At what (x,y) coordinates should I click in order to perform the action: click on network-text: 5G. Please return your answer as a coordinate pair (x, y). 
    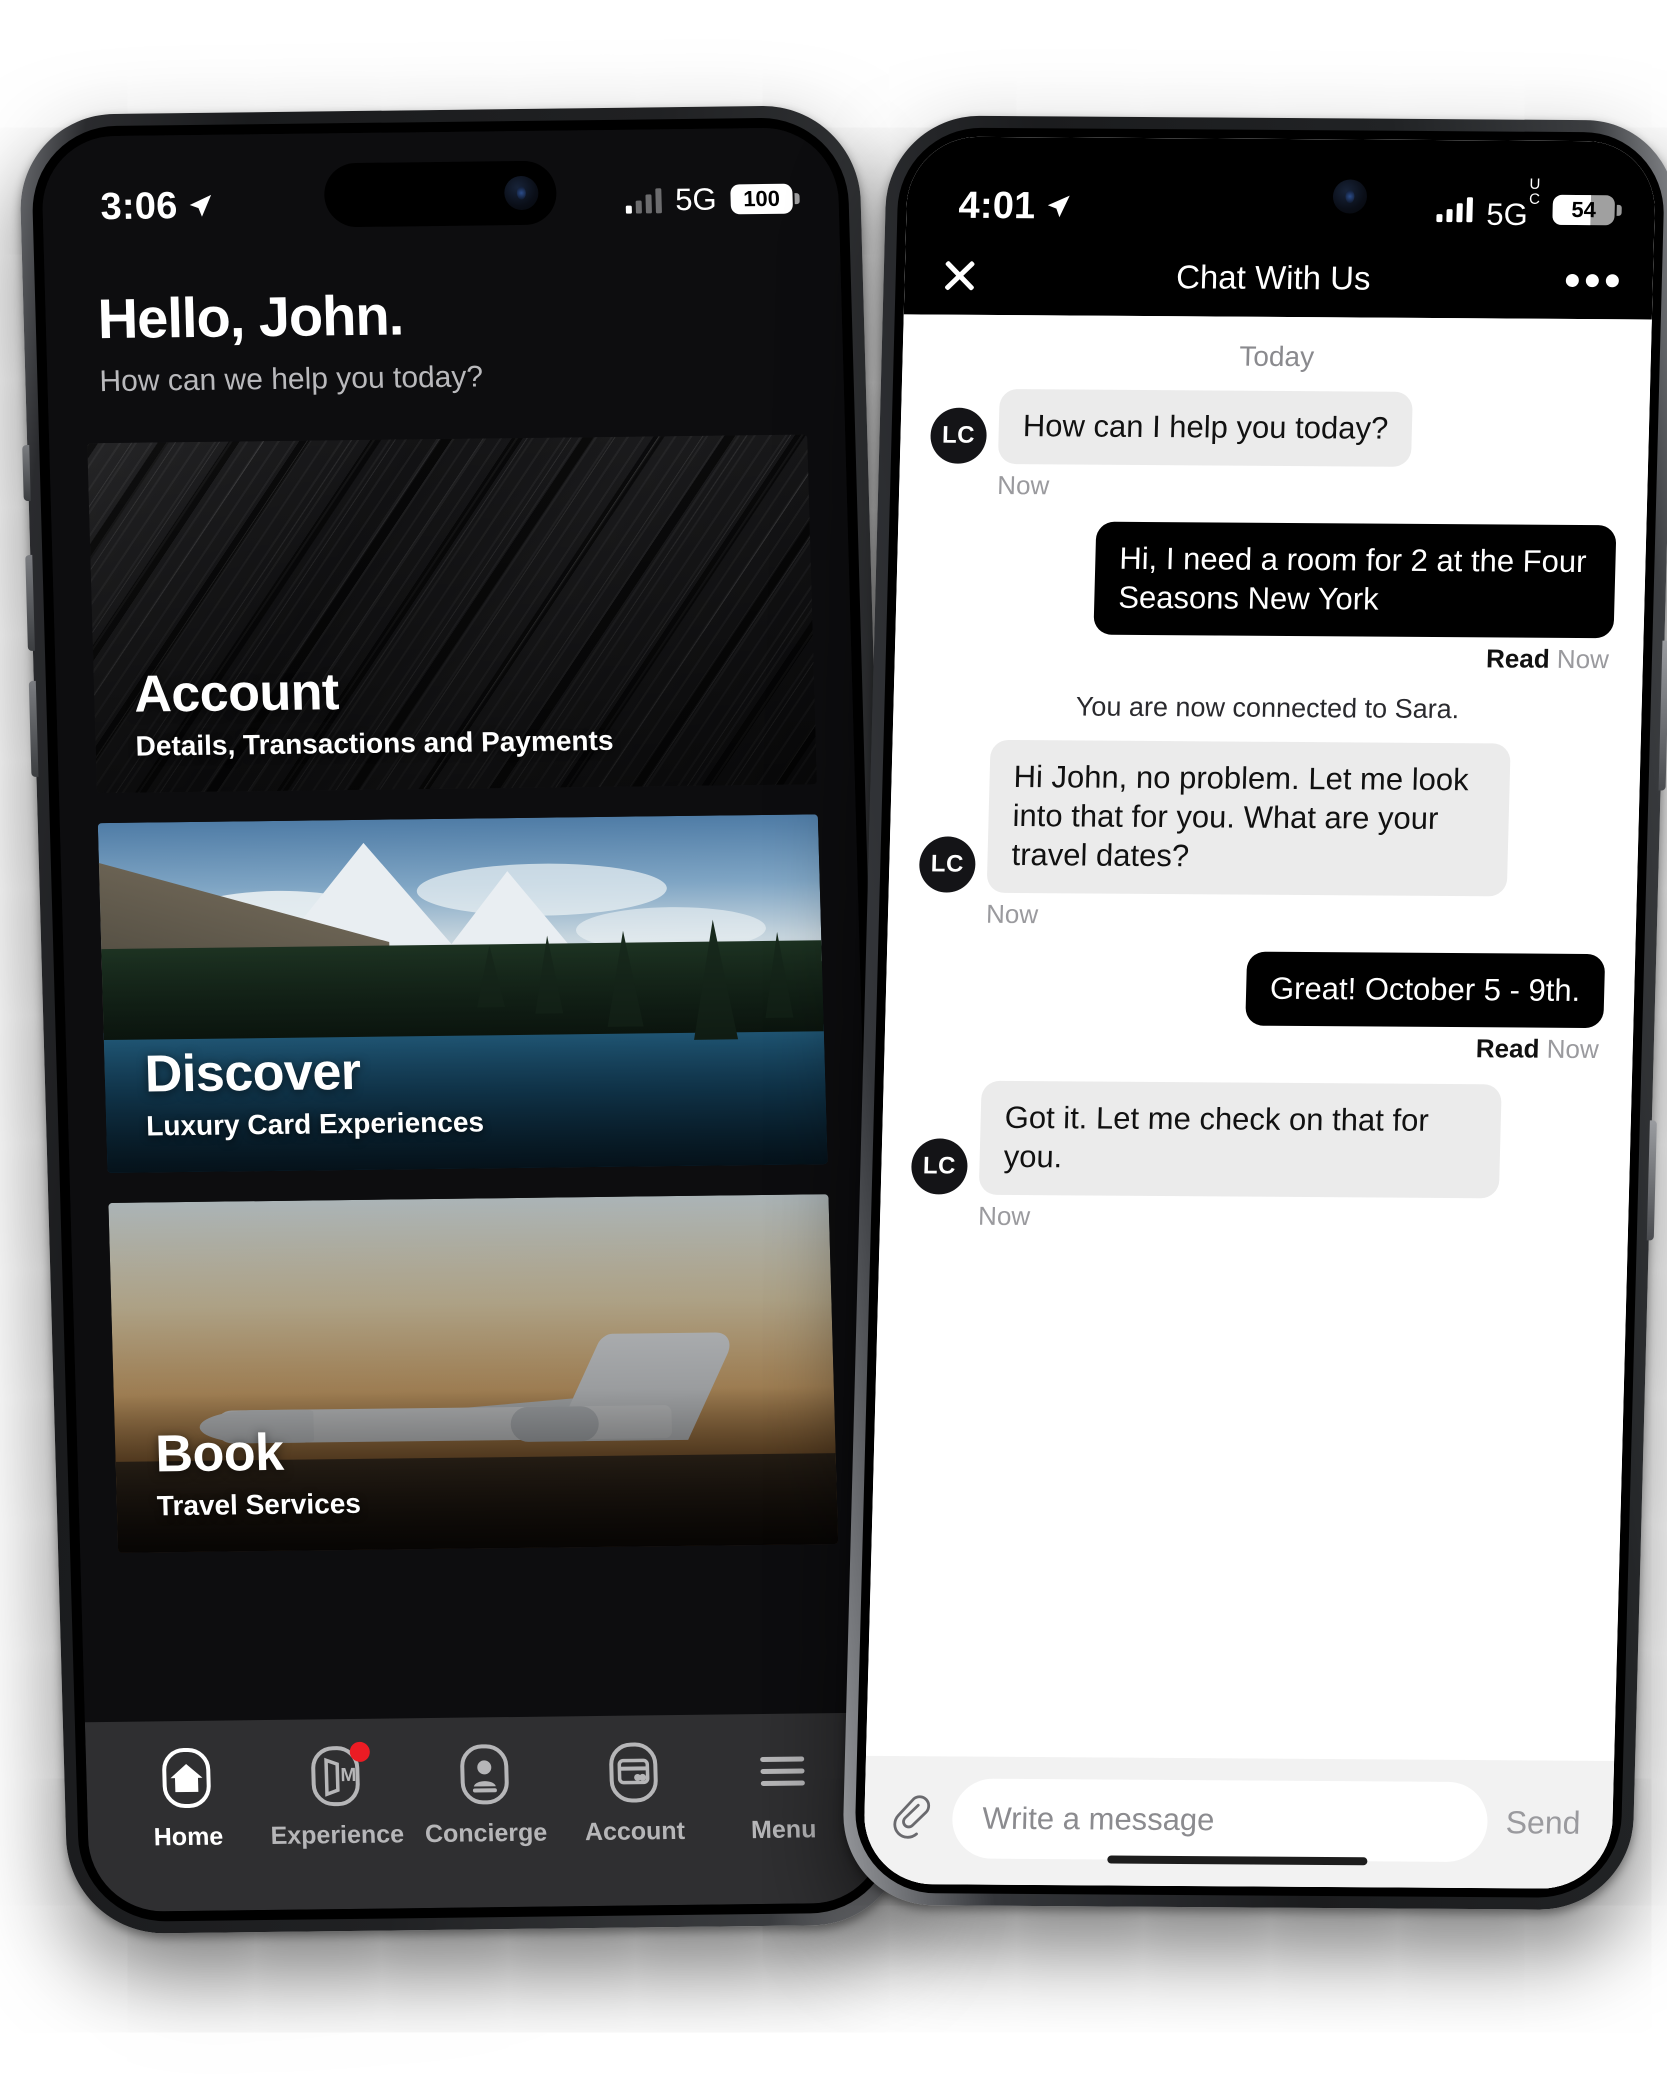
    Looking at the image, I should click on (1507, 214).